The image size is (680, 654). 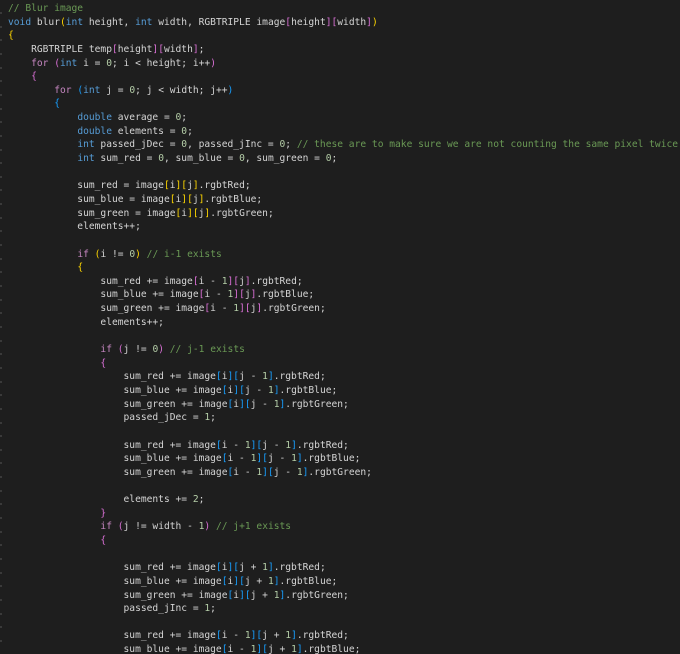 What do you see at coordinates (343, 132) in the screenshot?
I see `code-line: double elements = 0;` at bounding box center [343, 132].